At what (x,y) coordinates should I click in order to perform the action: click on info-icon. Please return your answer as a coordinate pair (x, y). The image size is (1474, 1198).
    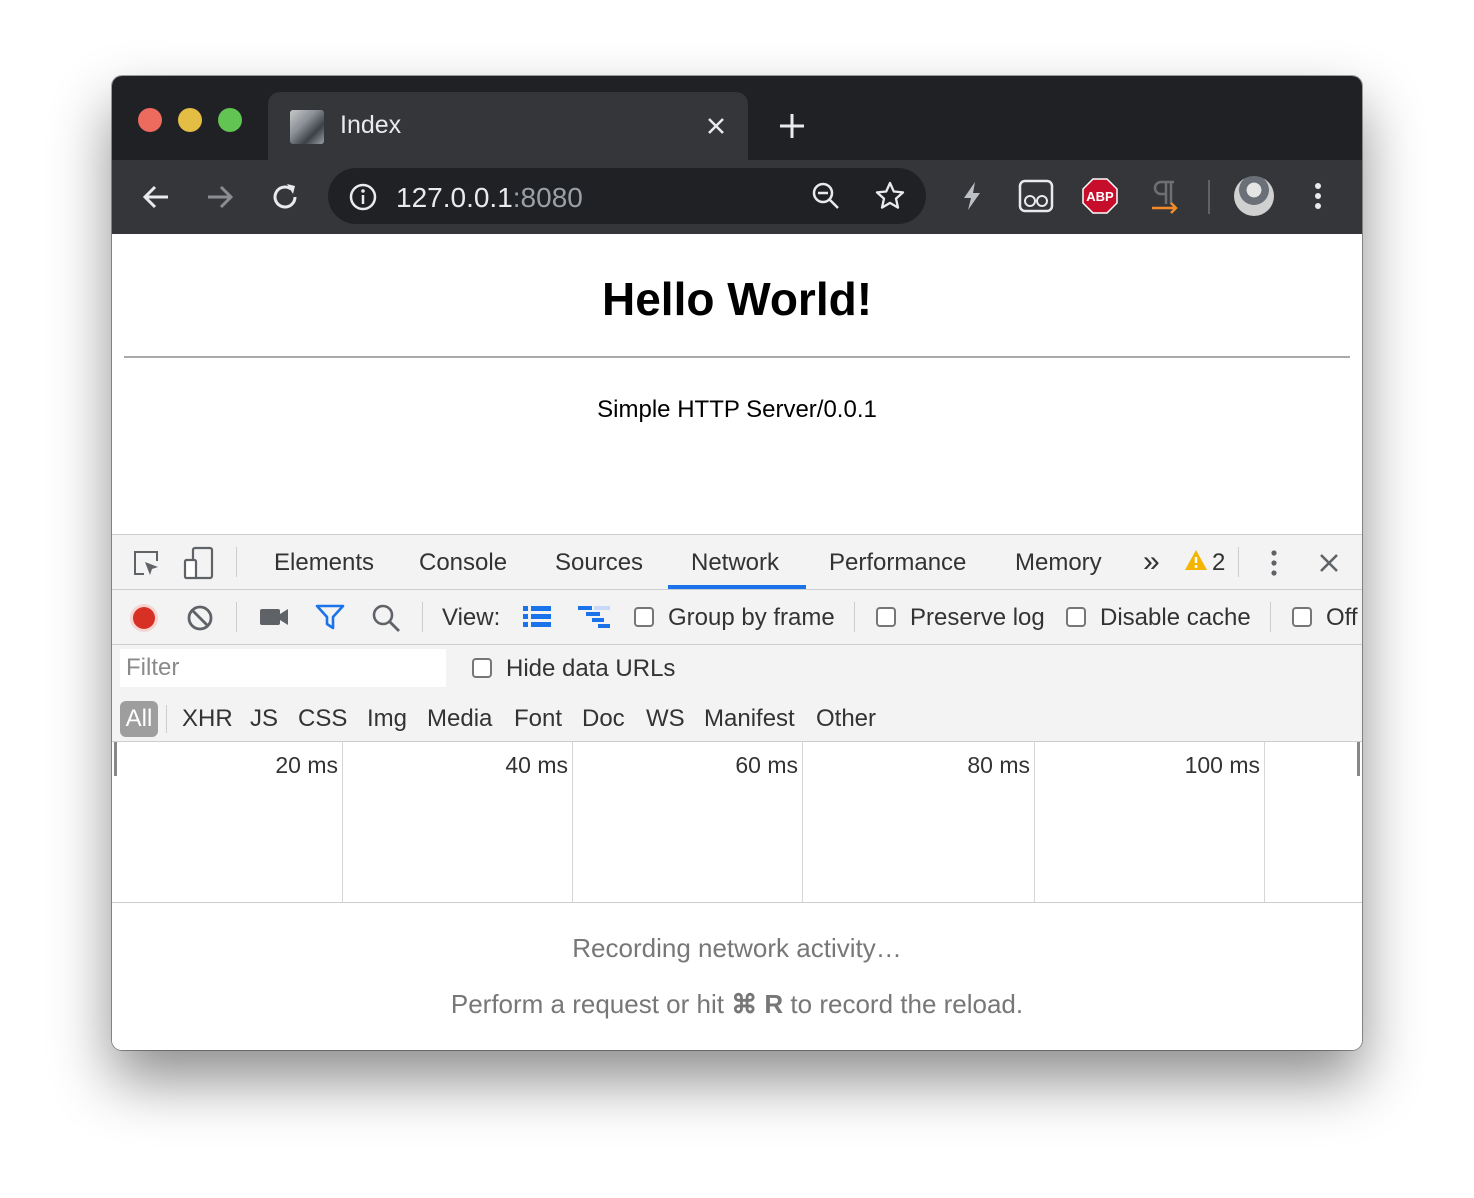
    Looking at the image, I should click on (363, 197).